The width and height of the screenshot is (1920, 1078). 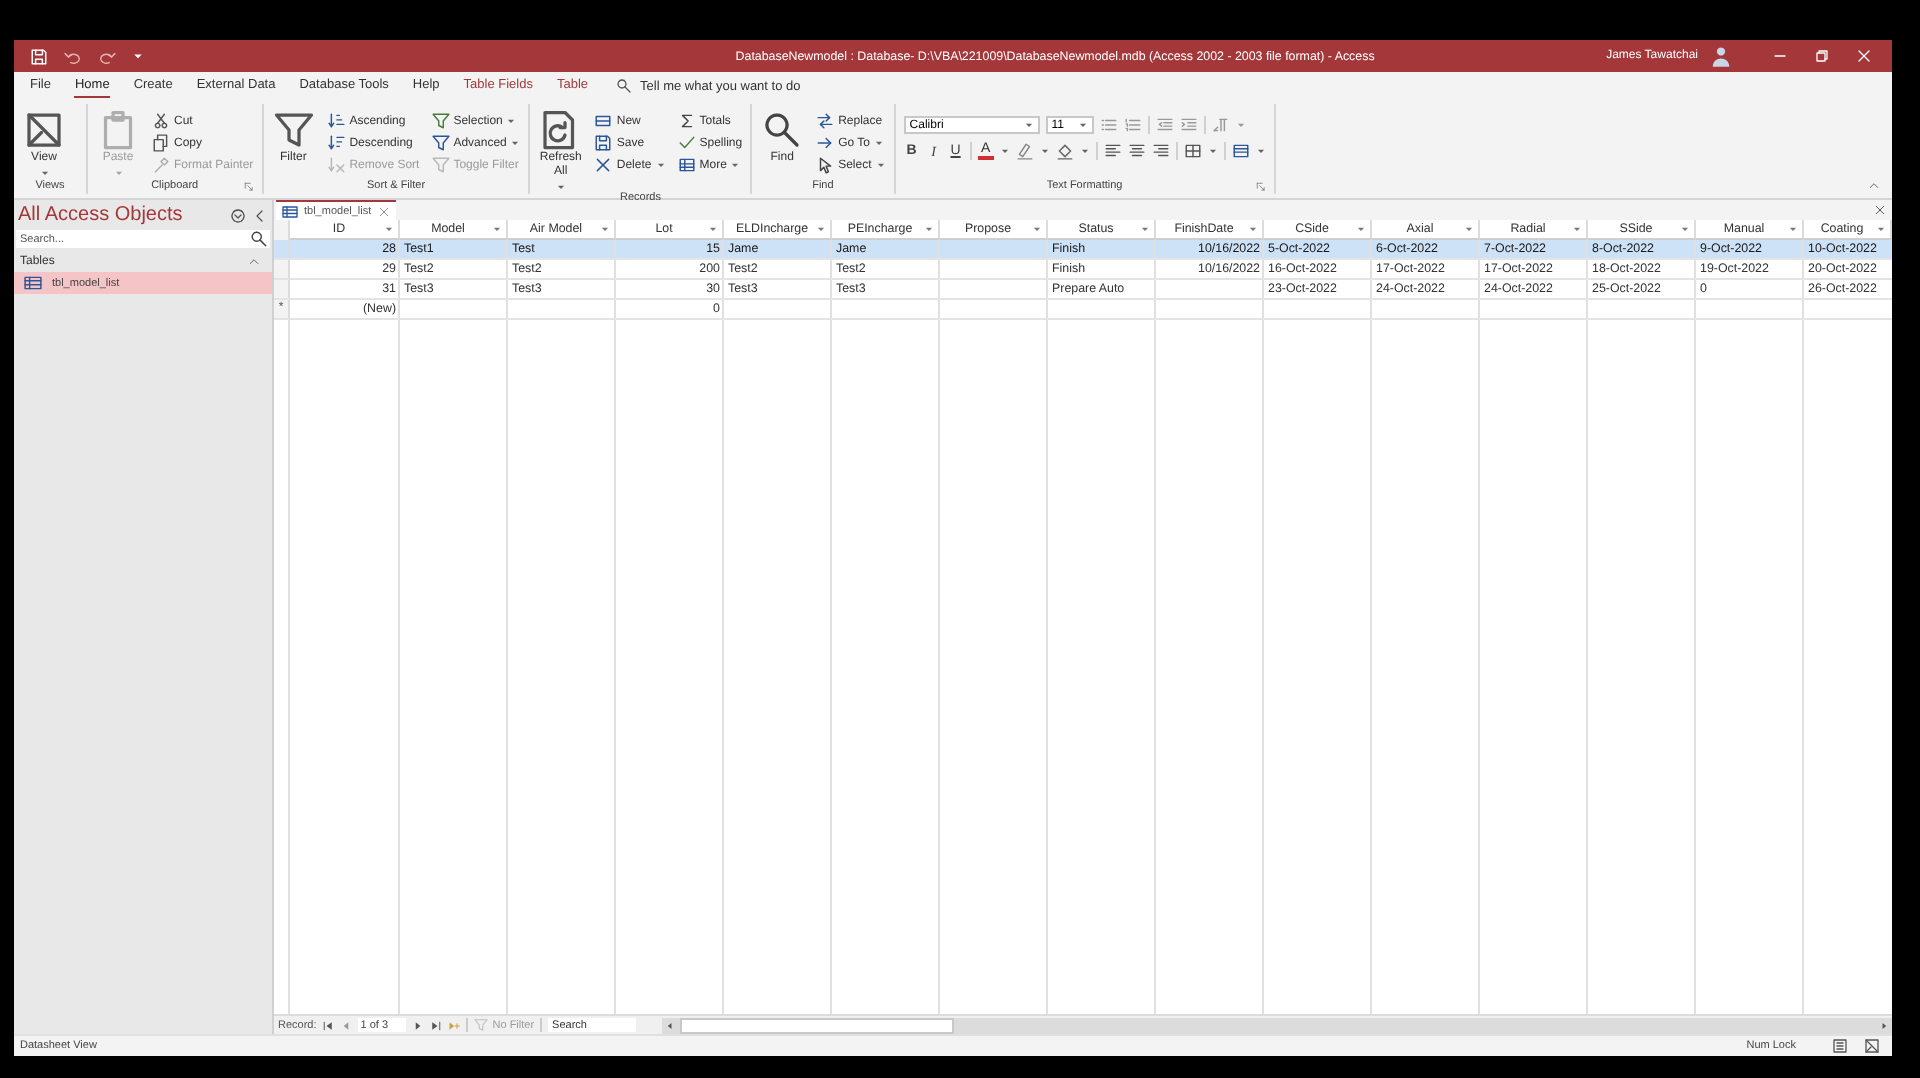 I want to click on brush-icon, so click(x=161, y=165).